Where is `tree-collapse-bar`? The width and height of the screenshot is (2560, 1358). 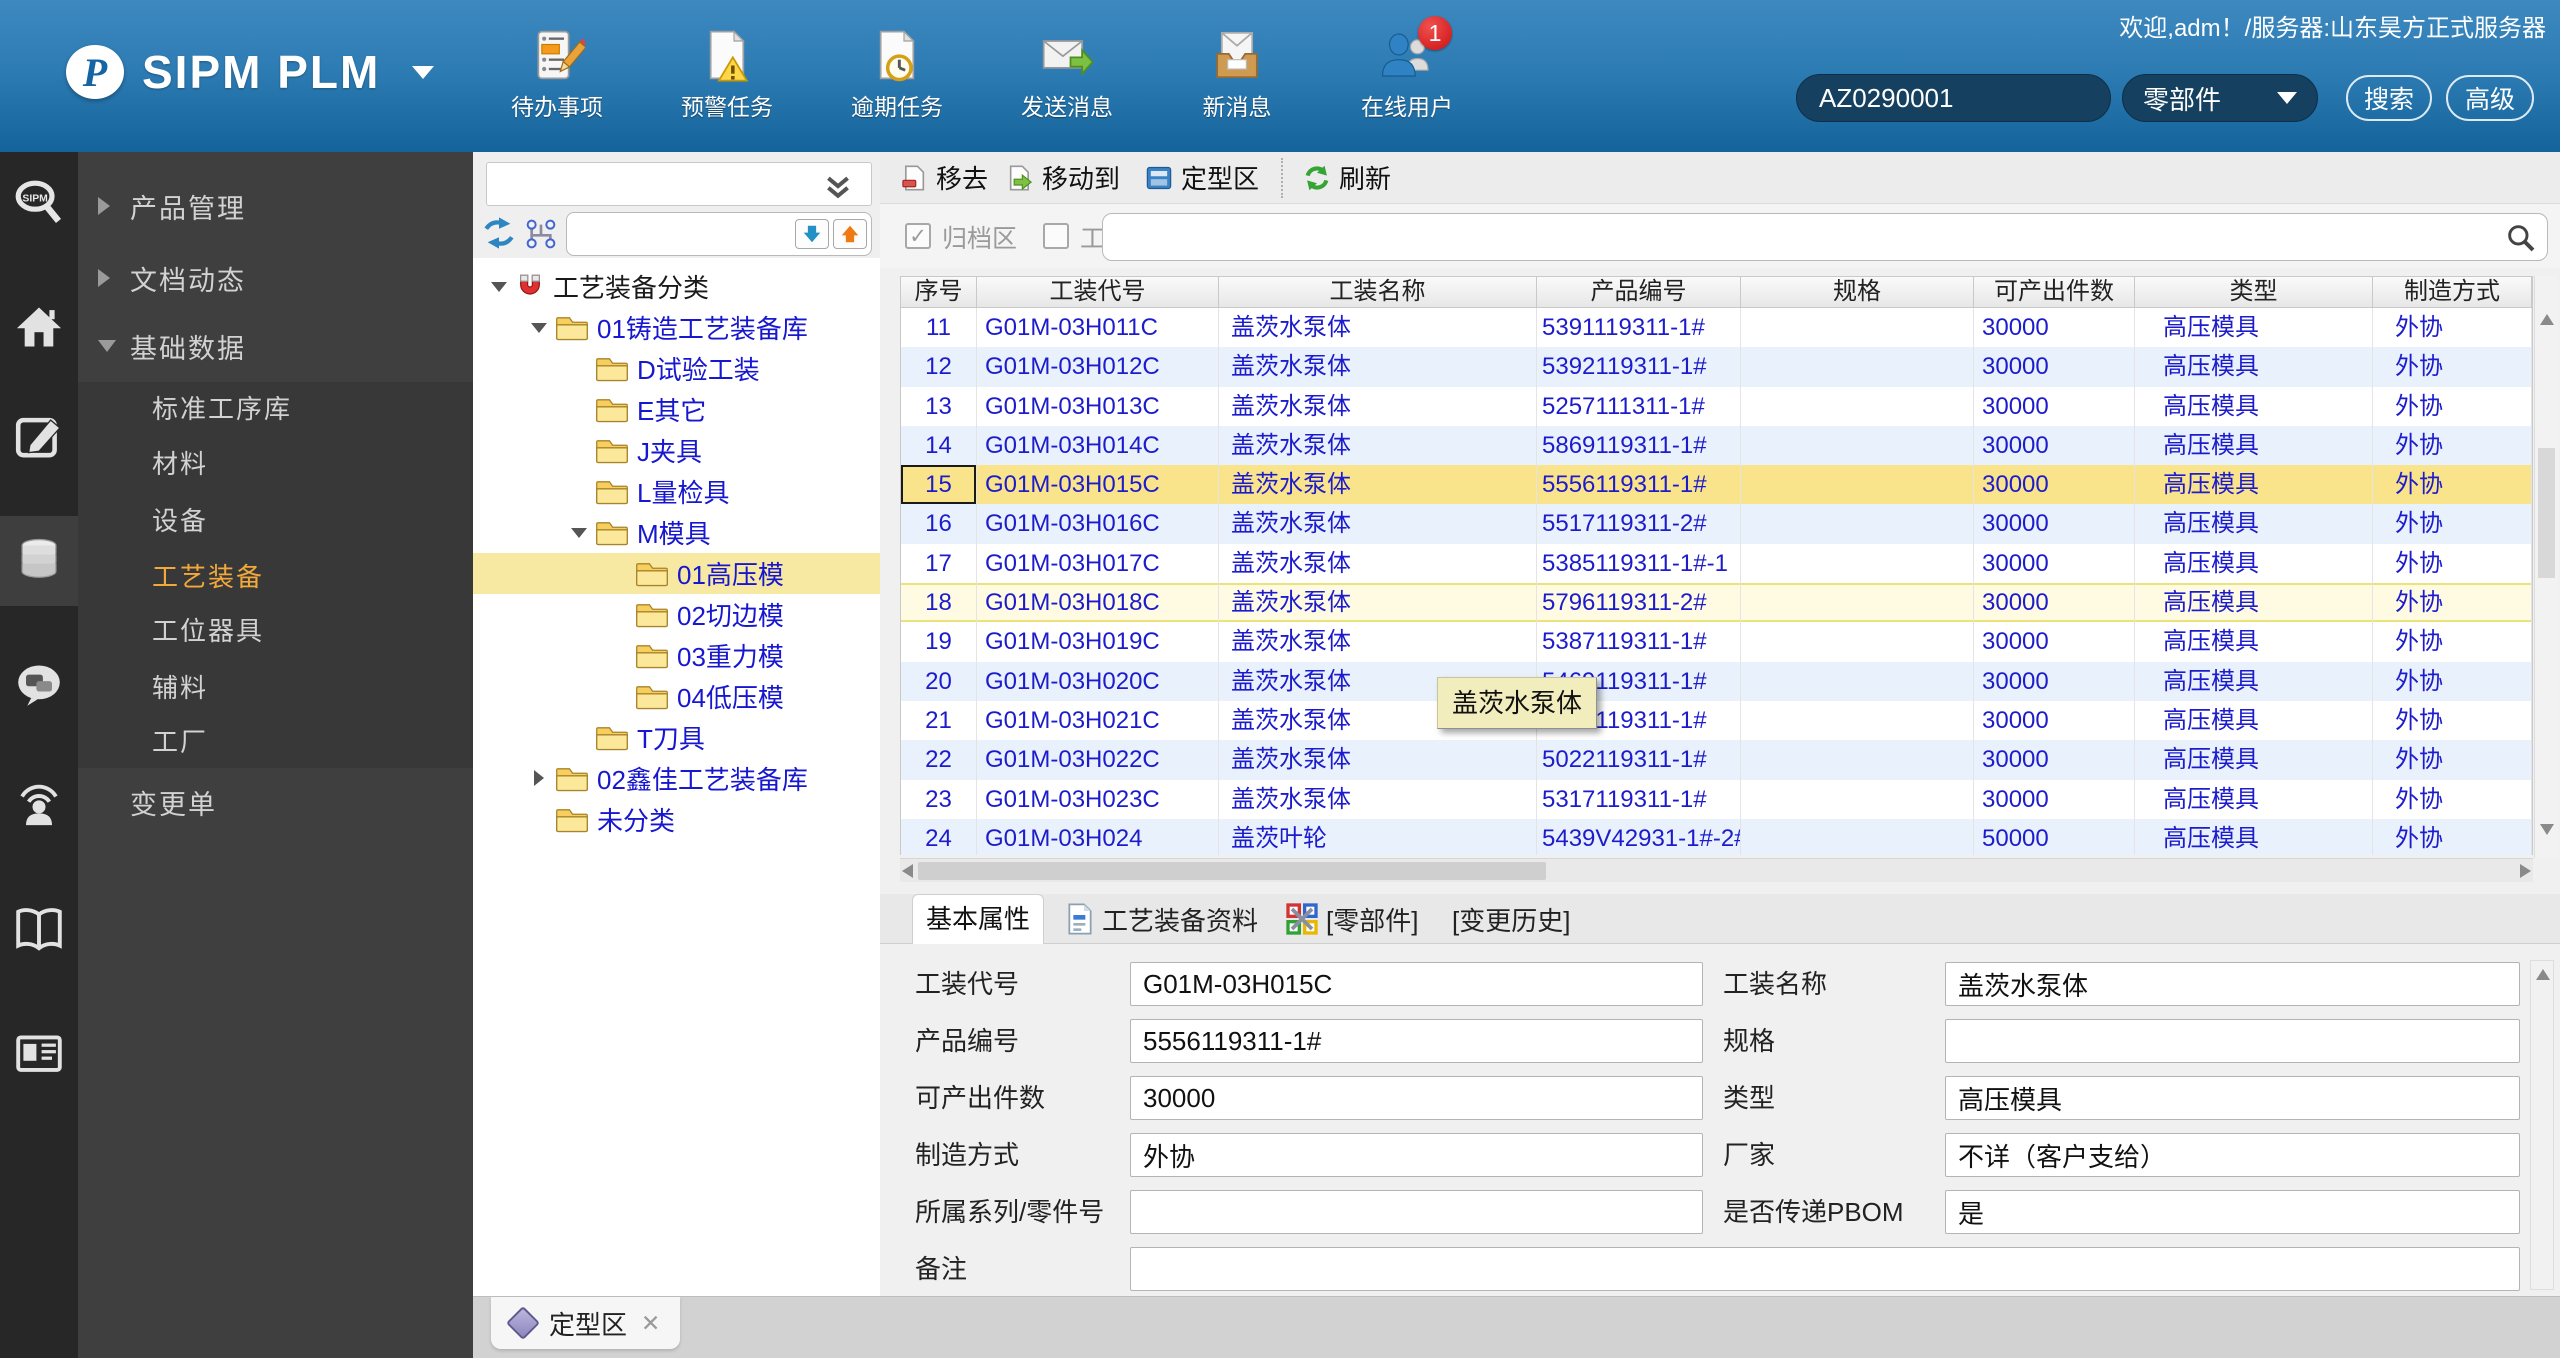
tree-collapse-bar is located at coordinates (679, 184).